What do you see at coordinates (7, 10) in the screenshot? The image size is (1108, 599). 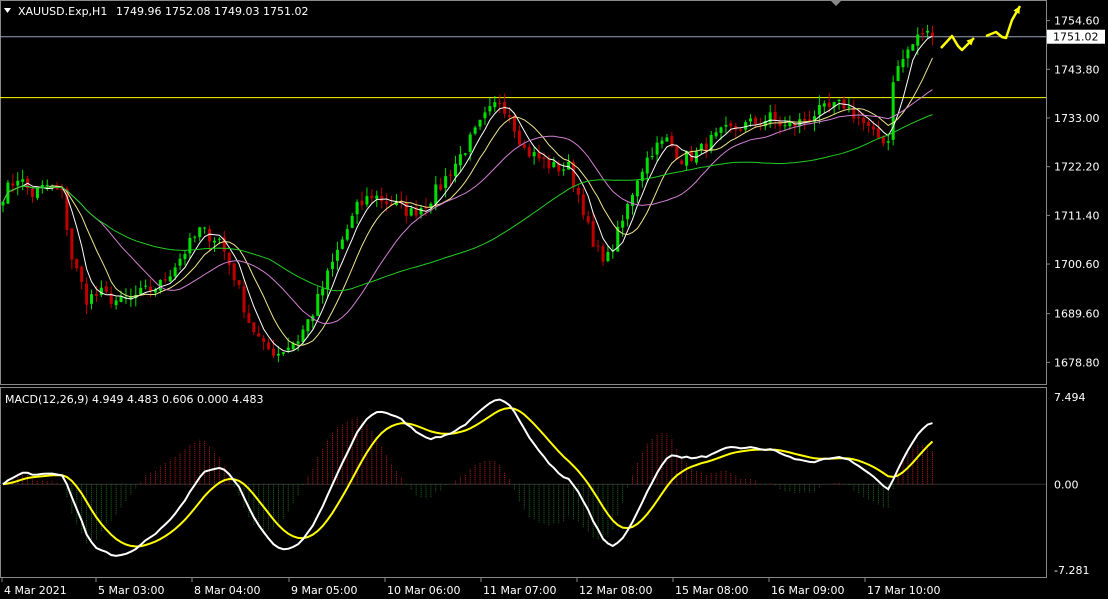 I see `dropdown-triangle-icon` at bounding box center [7, 10].